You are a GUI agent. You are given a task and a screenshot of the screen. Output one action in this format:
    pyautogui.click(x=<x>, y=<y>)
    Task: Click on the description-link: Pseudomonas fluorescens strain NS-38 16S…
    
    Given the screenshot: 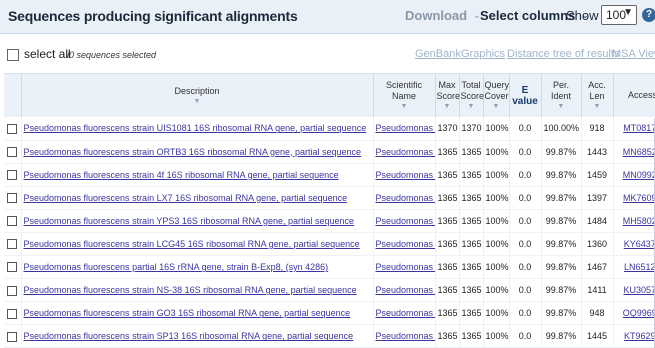 What is the action you would take?
    pyautogui.click(x=190, y=290)
    